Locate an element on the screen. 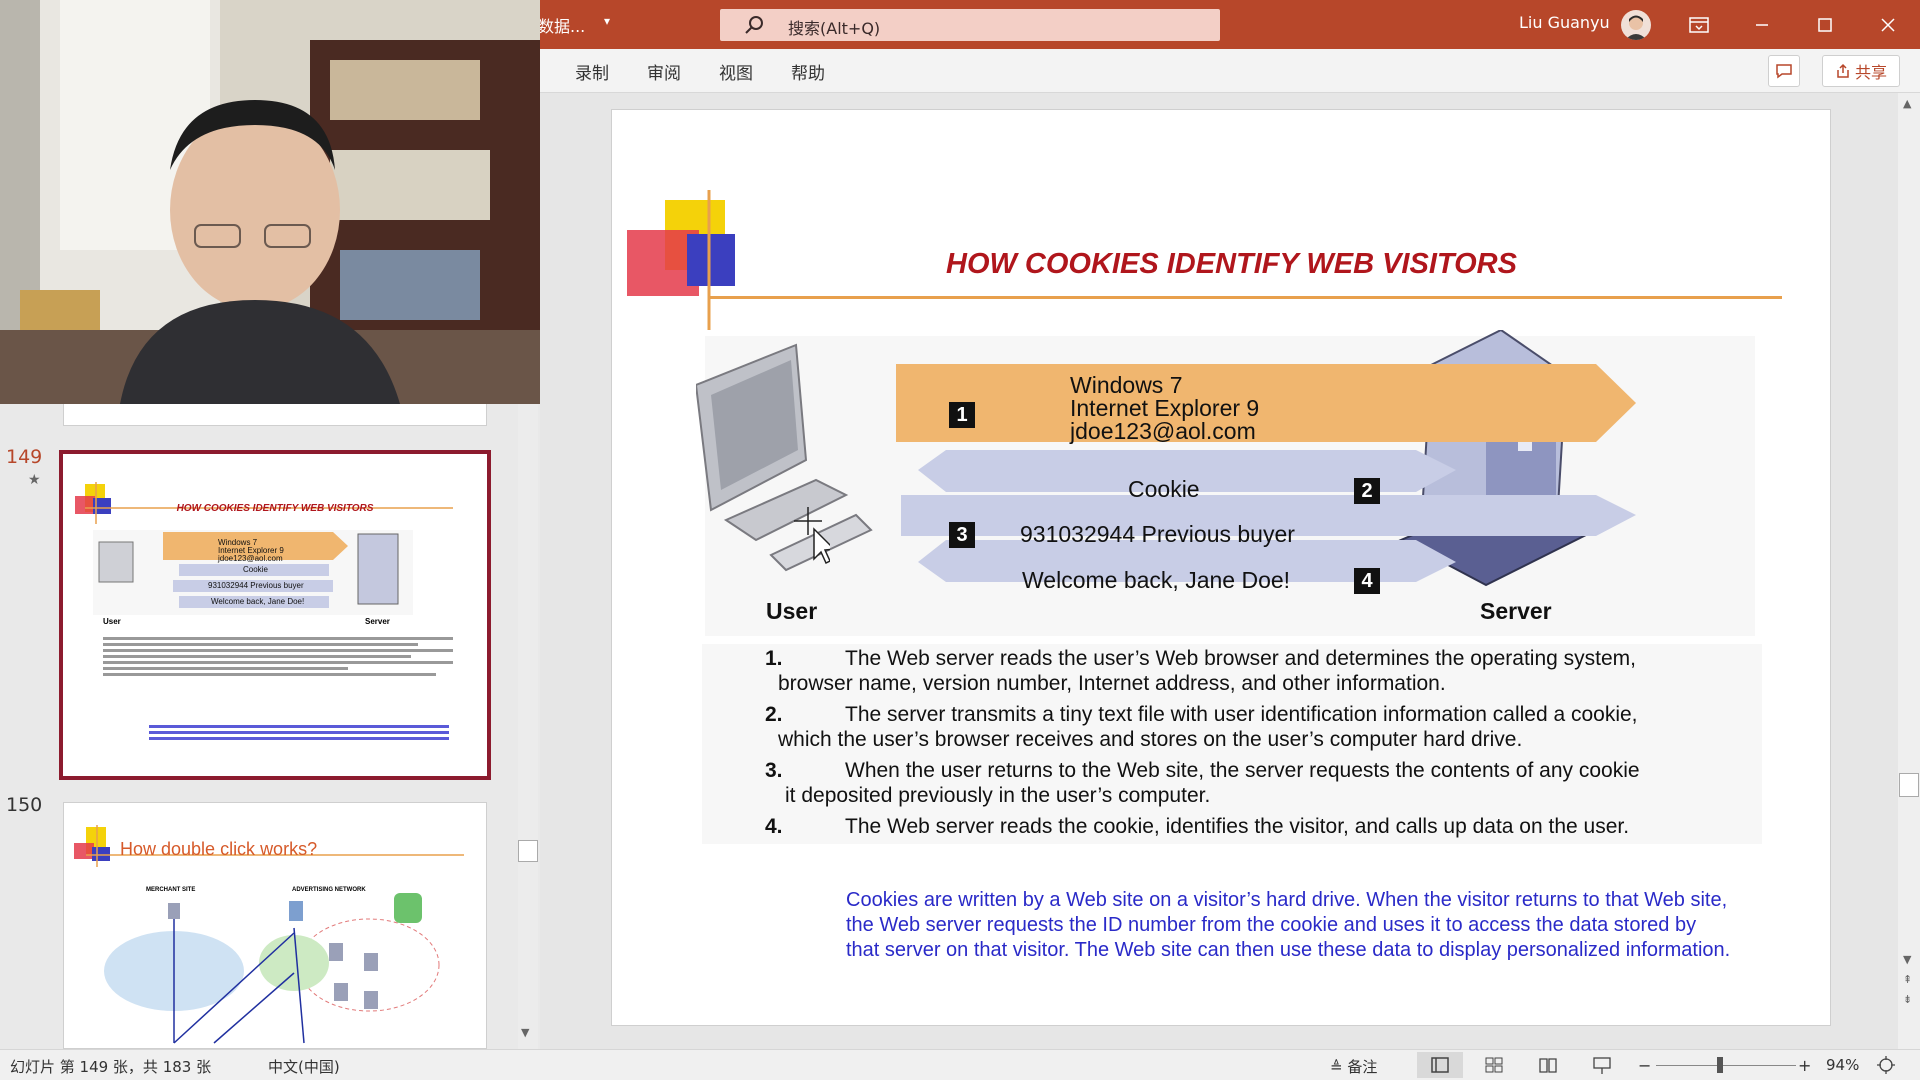 Image resolution: width=1920 pixels, height=1080 pixels. slide-counter: 幻灯片 第 149 张，共 183 张 is located at coordinates (110, 1066).